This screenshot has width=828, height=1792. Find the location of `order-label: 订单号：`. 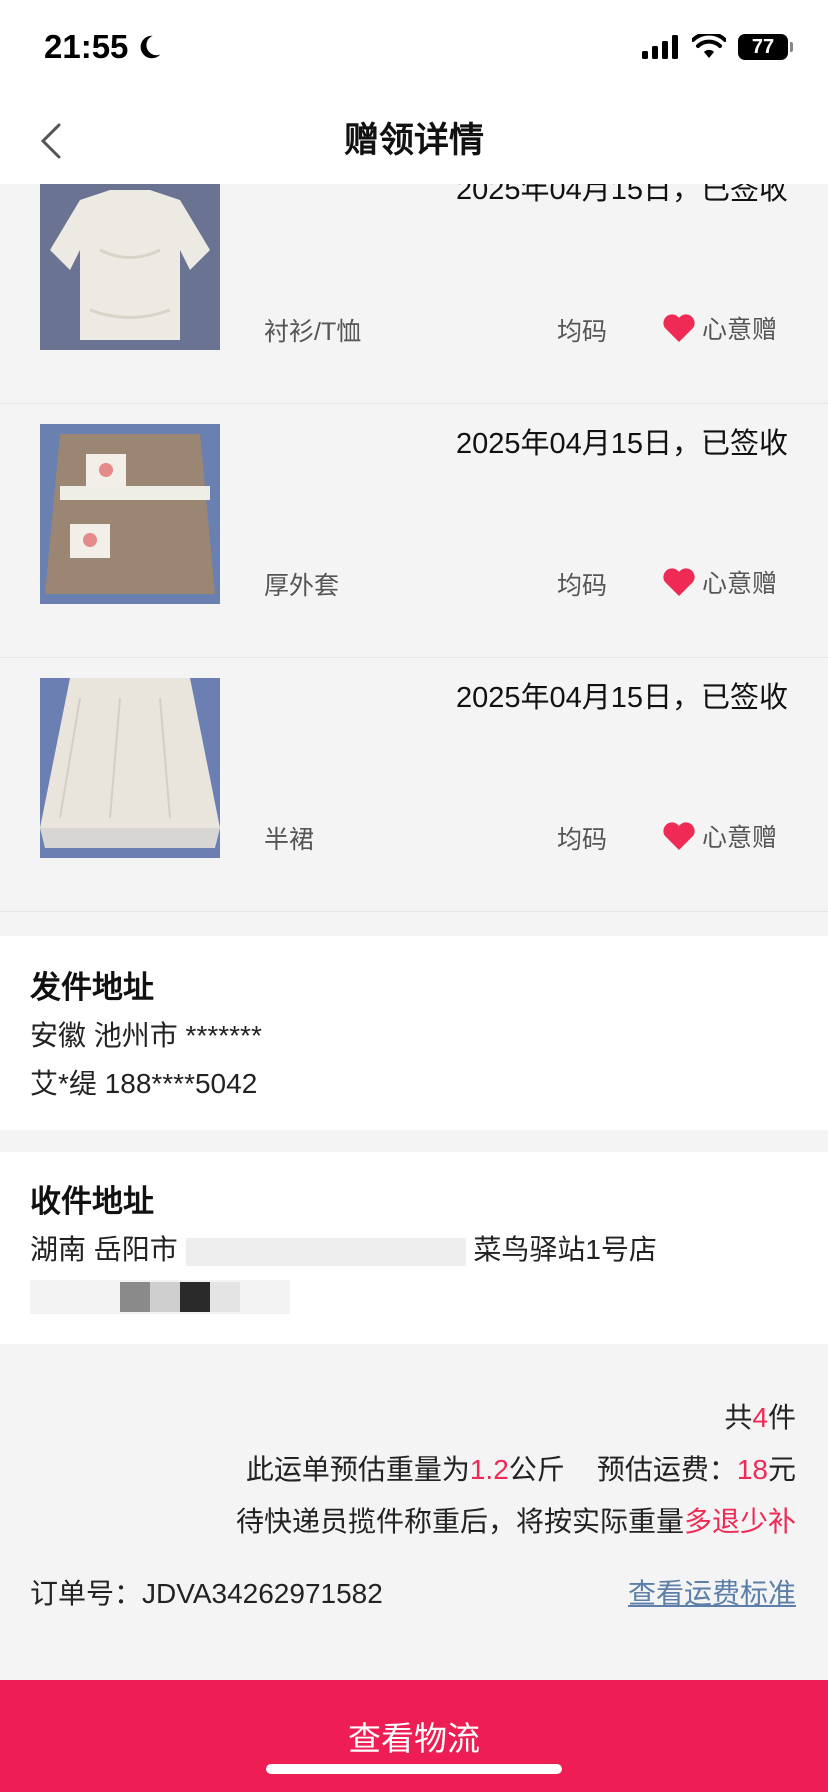

order-label: 订单号： is located at coordinates (86, 1593).